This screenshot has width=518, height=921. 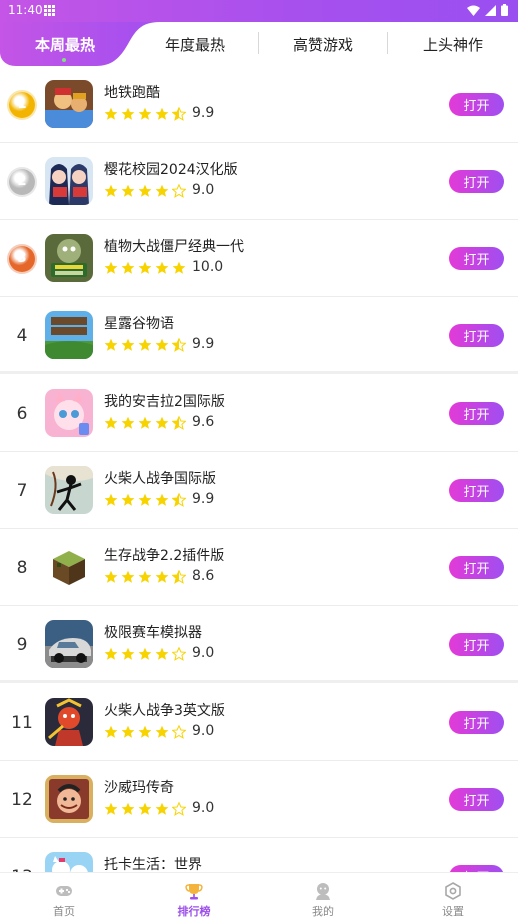 I want to click on app-name: 星露谷物语, so click(x=139, y=323).